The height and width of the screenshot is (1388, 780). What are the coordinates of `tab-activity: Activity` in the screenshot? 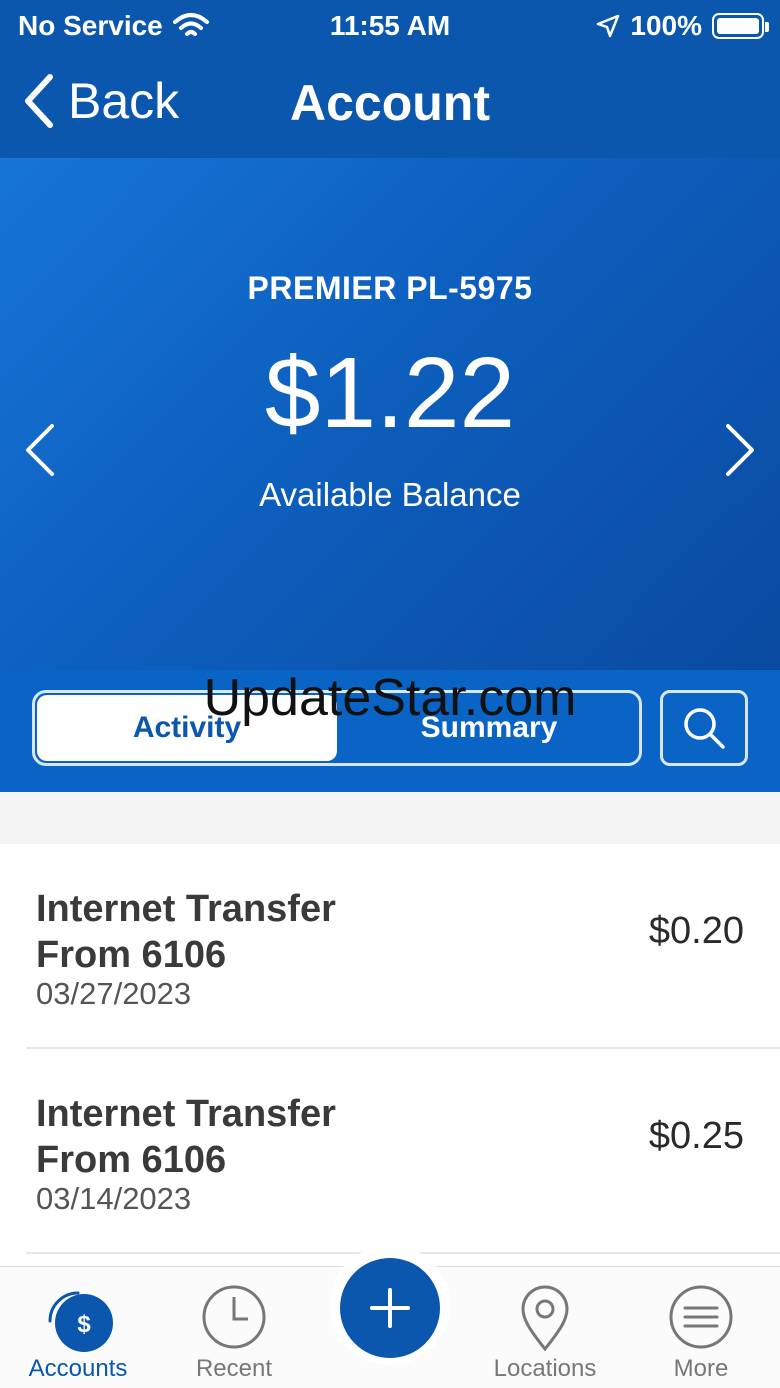 It's located at (187, 728).